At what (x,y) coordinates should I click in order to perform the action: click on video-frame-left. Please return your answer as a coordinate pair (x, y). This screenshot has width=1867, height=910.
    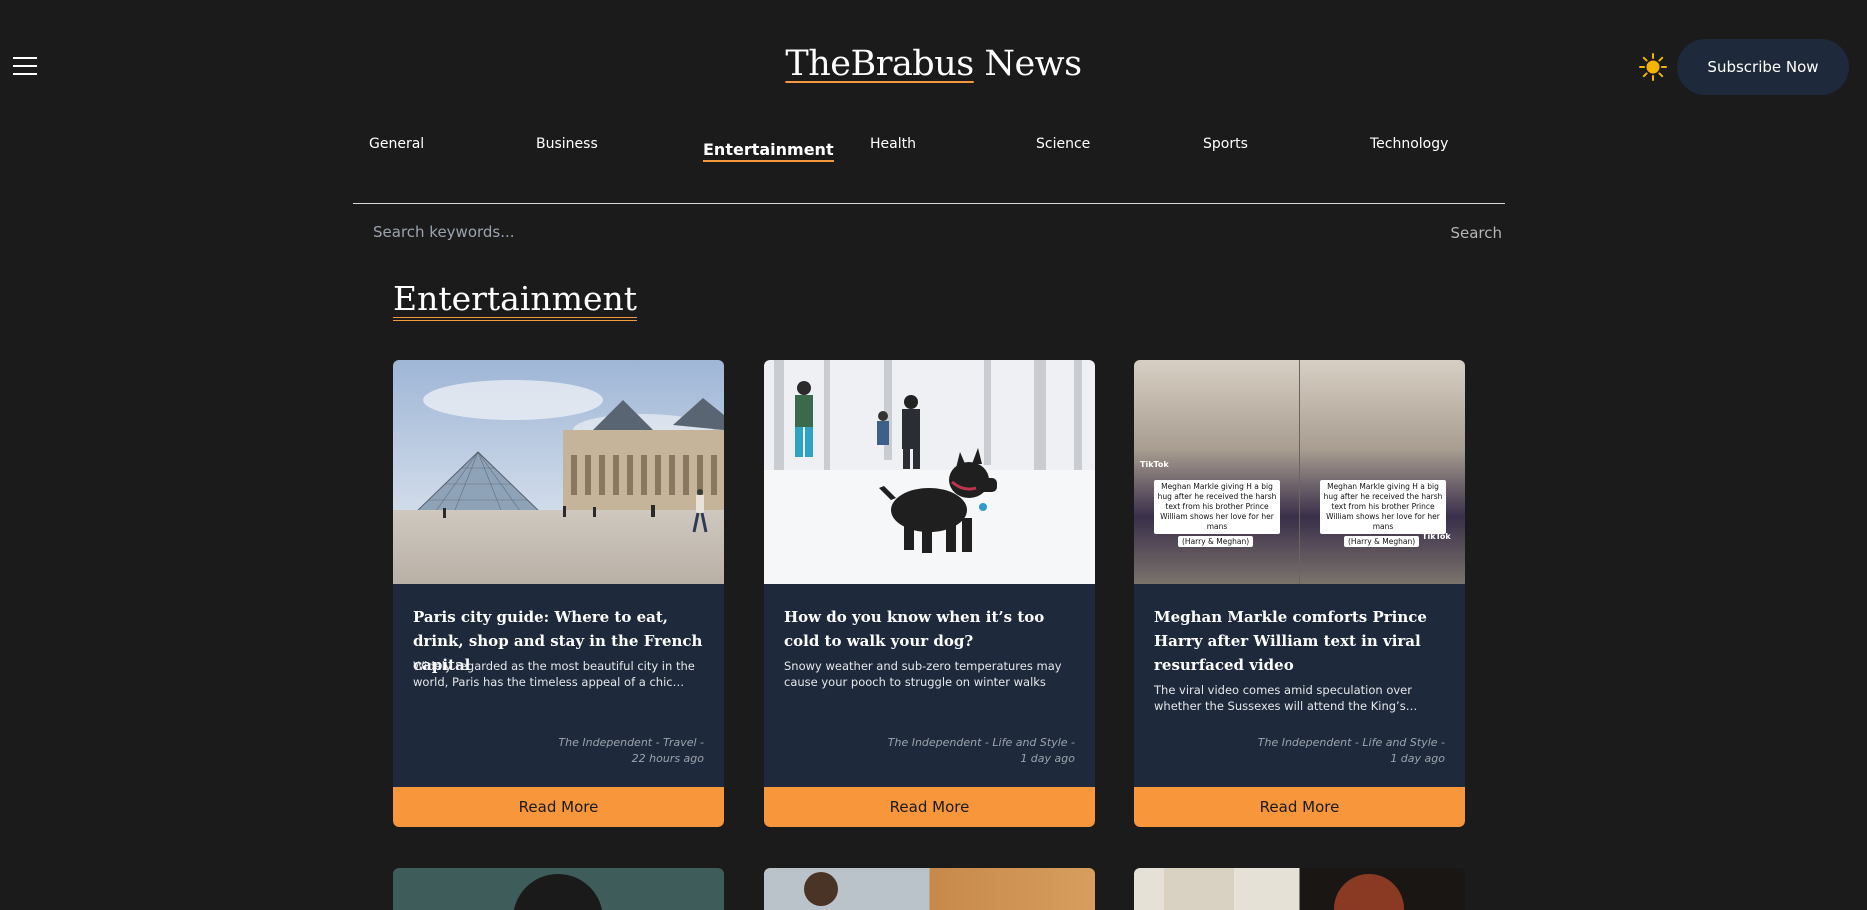
    Looking at the image, I should click on (1216, 472).